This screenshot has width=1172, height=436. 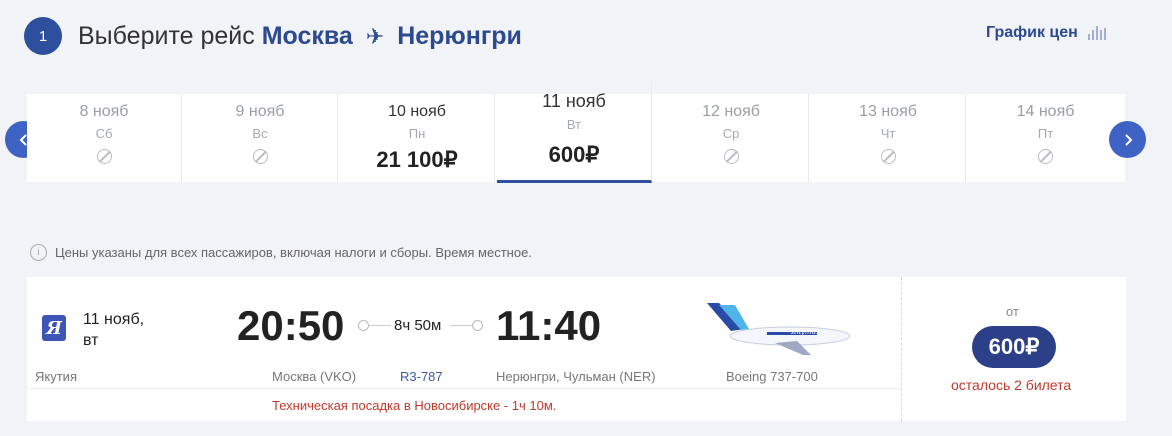 What do you see at coordinates (421, 376) in the screenshot?
I see `flight-number: R3-787` at bounding box center [421, 376].